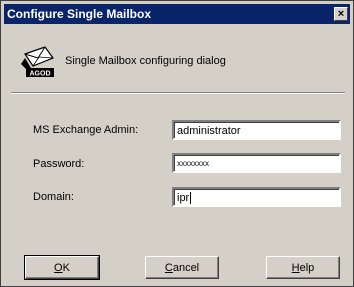 This screenshot has width=354, height=287. I want to click on admin-input: administrator, so click(256, 130).